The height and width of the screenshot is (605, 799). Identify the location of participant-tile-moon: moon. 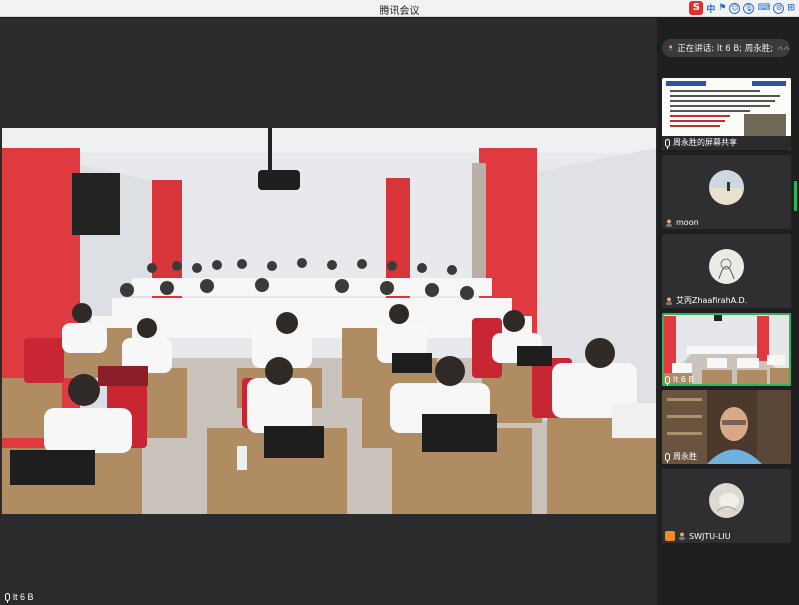
(726, 192).